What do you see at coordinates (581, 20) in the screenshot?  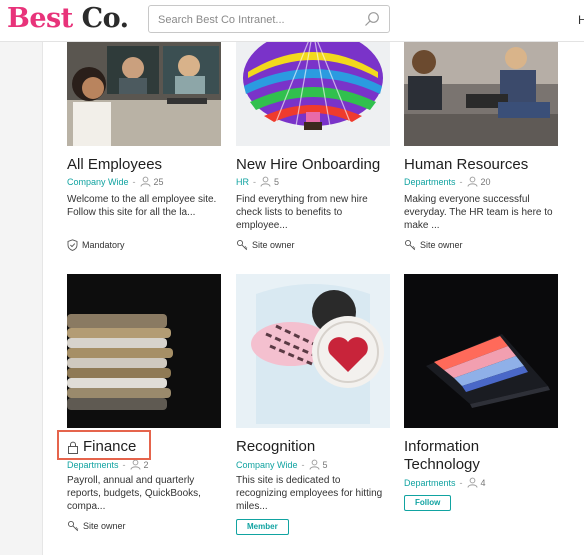 I see `truncated-nav-text: H` at bounding box center [581, 20].